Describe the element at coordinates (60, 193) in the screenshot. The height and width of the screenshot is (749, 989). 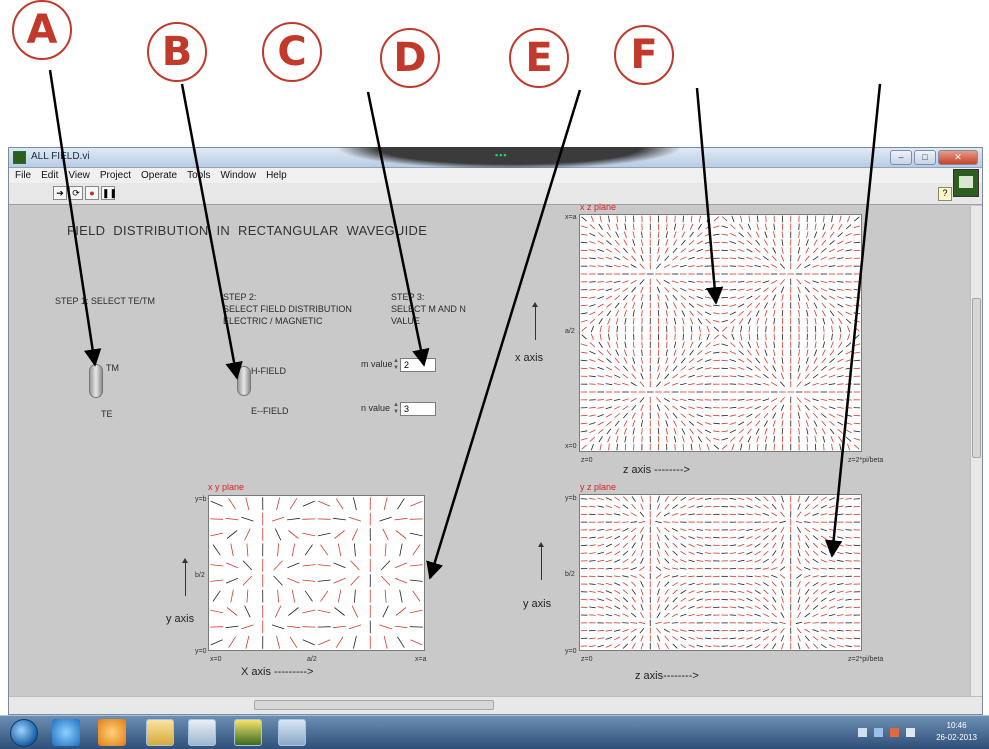
I see `run-arrow-icon: ➔` at that location.